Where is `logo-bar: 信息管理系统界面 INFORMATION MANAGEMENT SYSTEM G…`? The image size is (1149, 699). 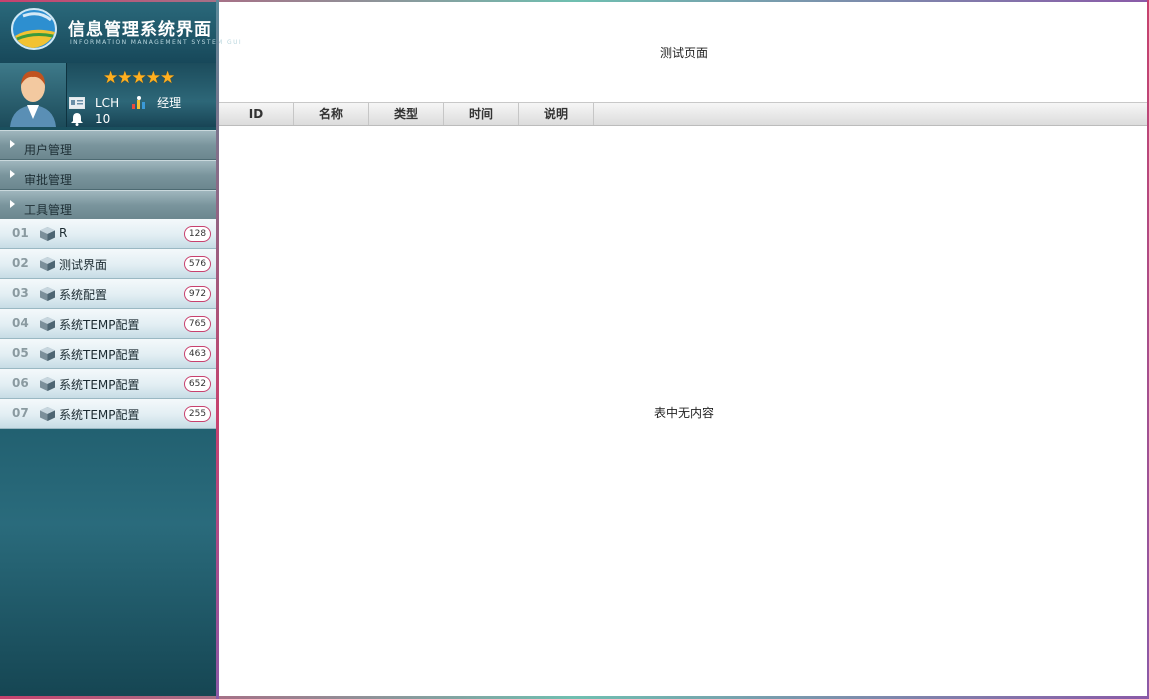
logo-bar: 信息管理系统界面 INFORMATION MANAGEMENT SYSTEM G… is located at coordinates (120, 31).